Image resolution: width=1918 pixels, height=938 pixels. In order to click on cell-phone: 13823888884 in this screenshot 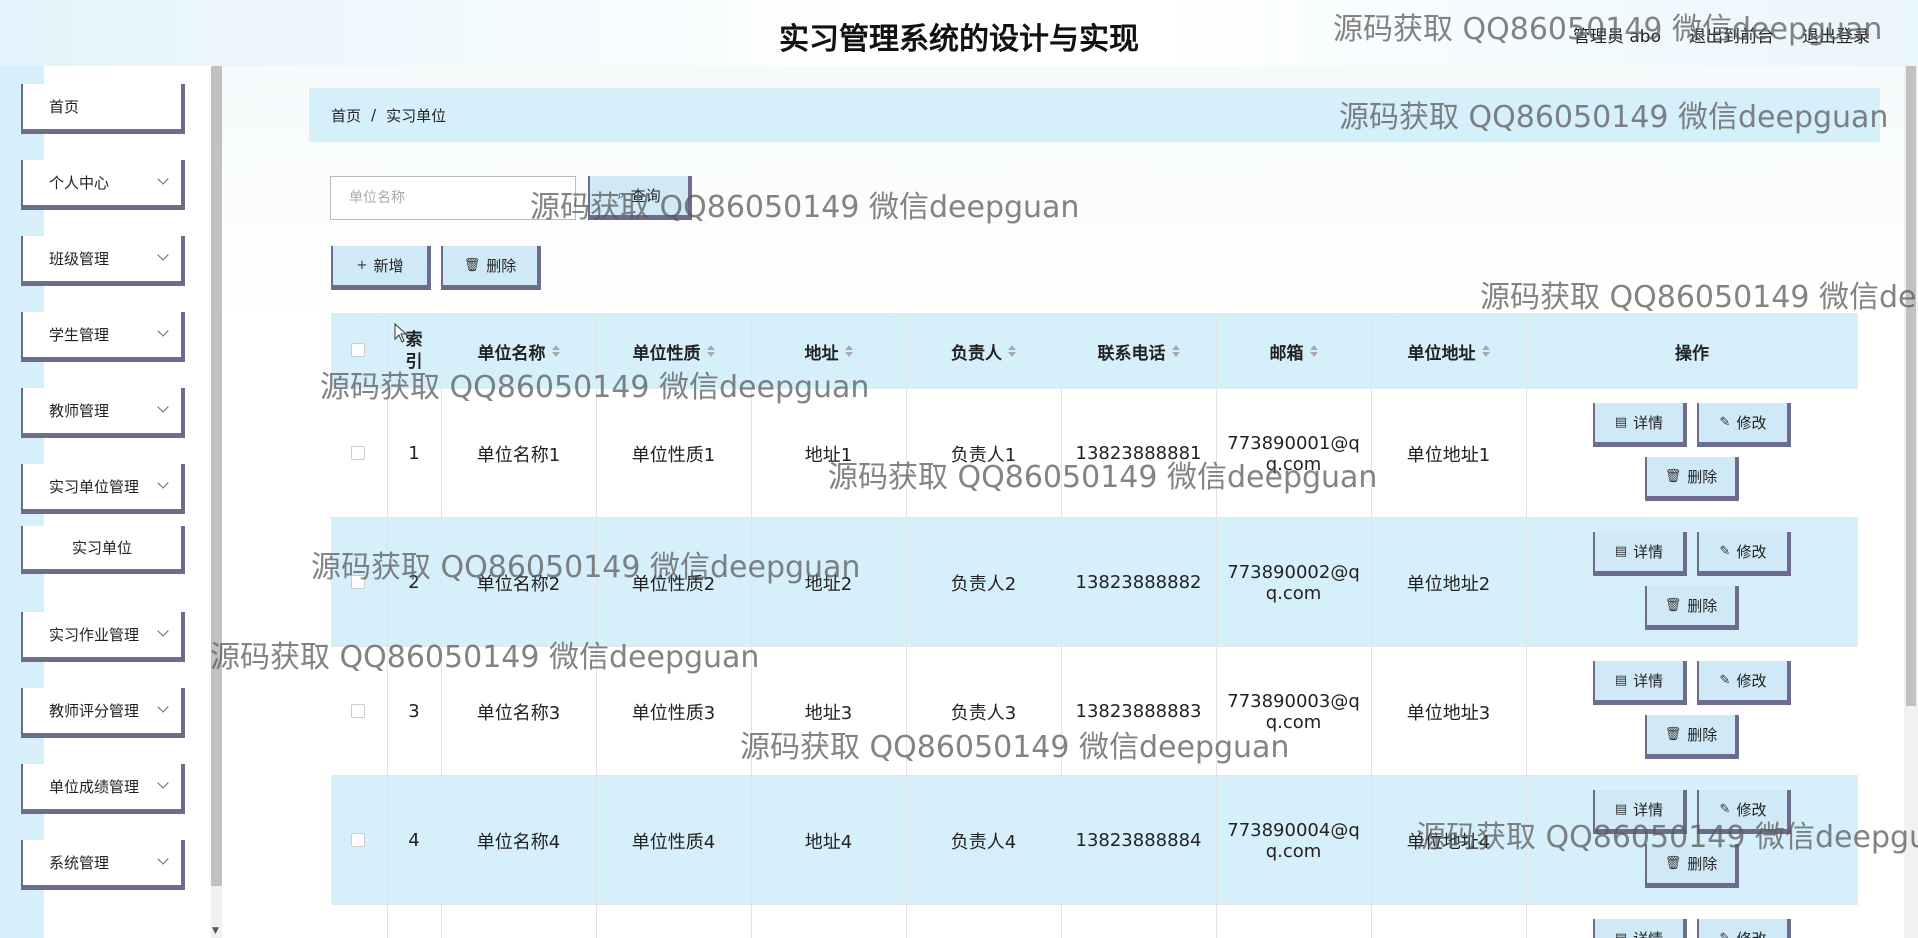, I will do `click(1138, 840)`.